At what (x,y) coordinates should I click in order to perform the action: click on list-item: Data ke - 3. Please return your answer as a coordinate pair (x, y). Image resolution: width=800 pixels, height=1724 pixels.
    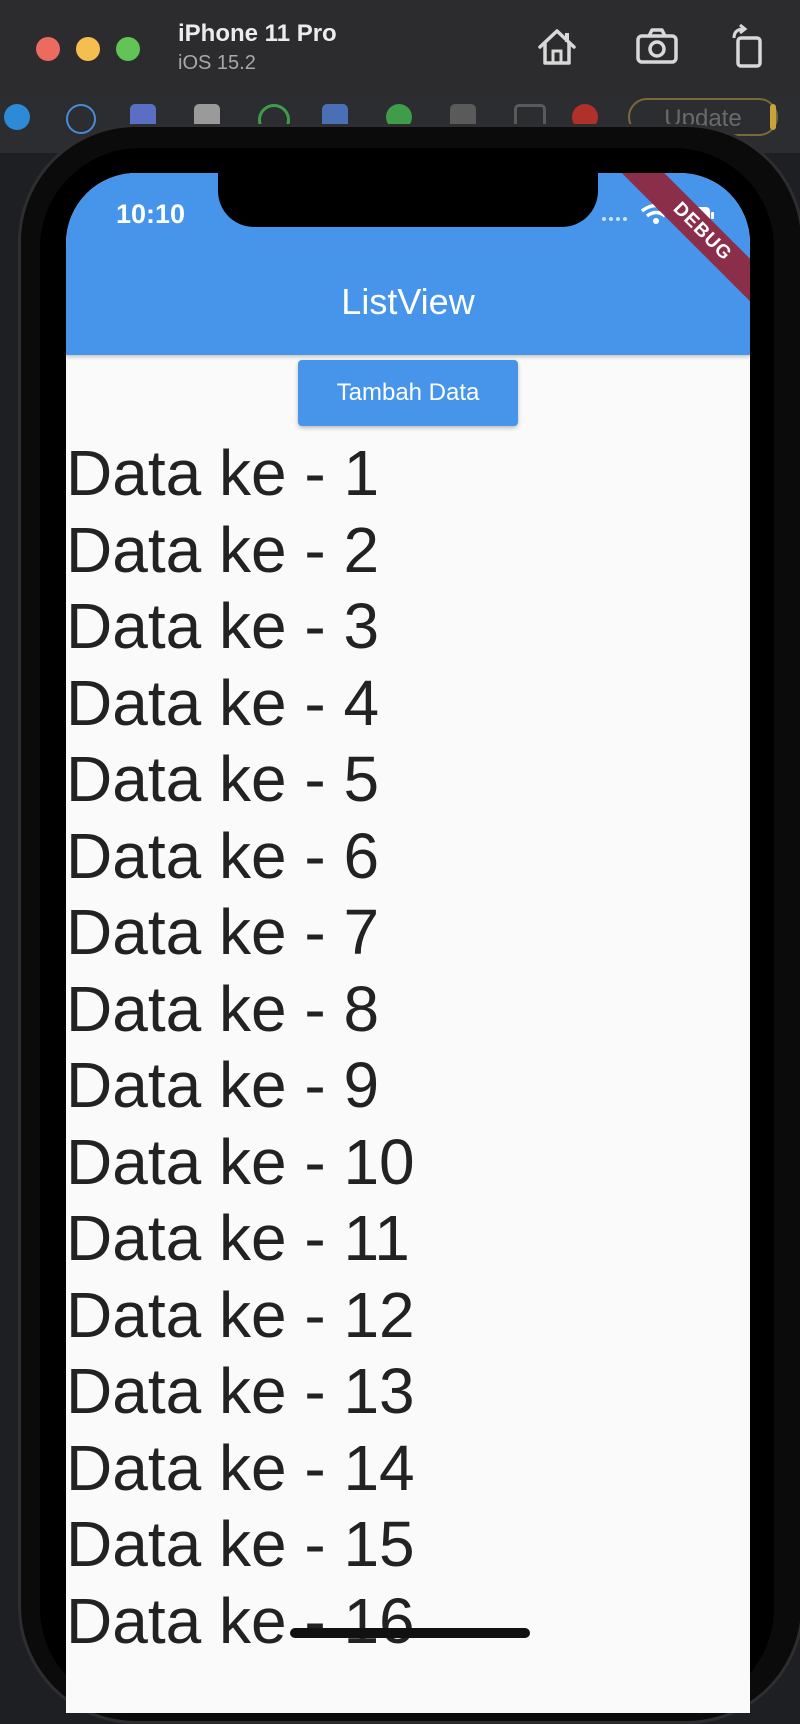
    Looking at the image, I should click on (223, 626).